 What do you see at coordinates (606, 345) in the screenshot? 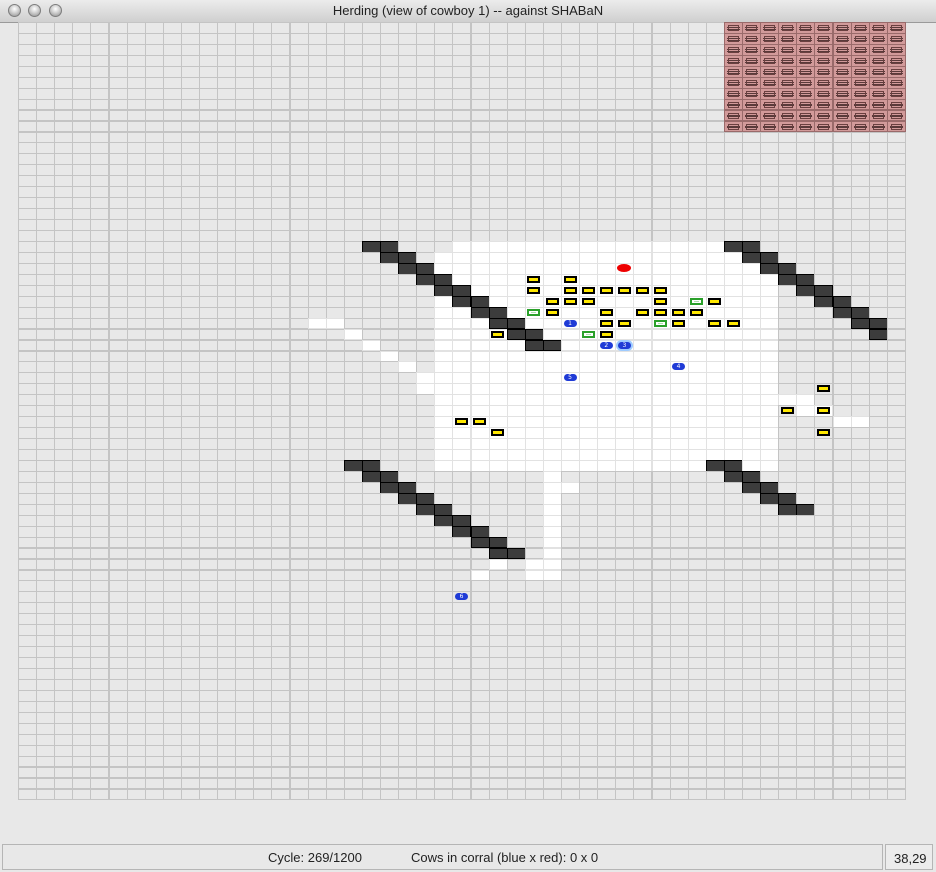
I see `cowboy-2: 2` at bounding box center [606, 345].